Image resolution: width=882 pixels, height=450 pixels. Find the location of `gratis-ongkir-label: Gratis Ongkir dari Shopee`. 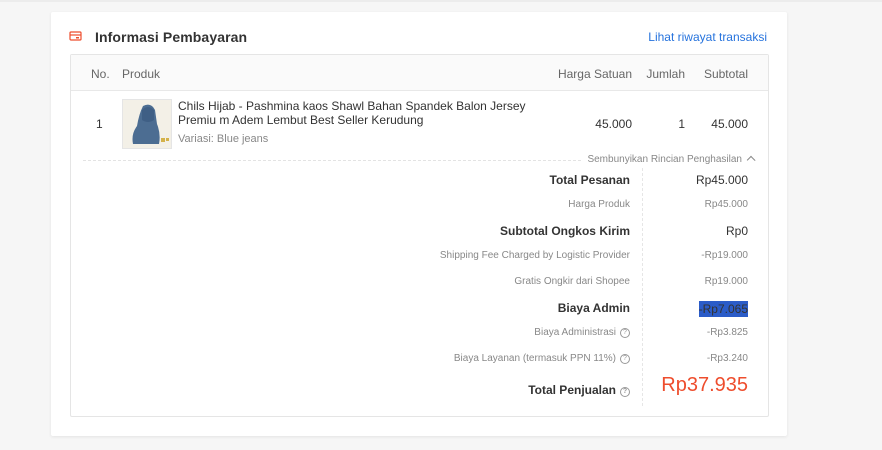

gratis-ongkir-label: Gratis Ongkir dari Shopee is located at coordinates (572, 281).